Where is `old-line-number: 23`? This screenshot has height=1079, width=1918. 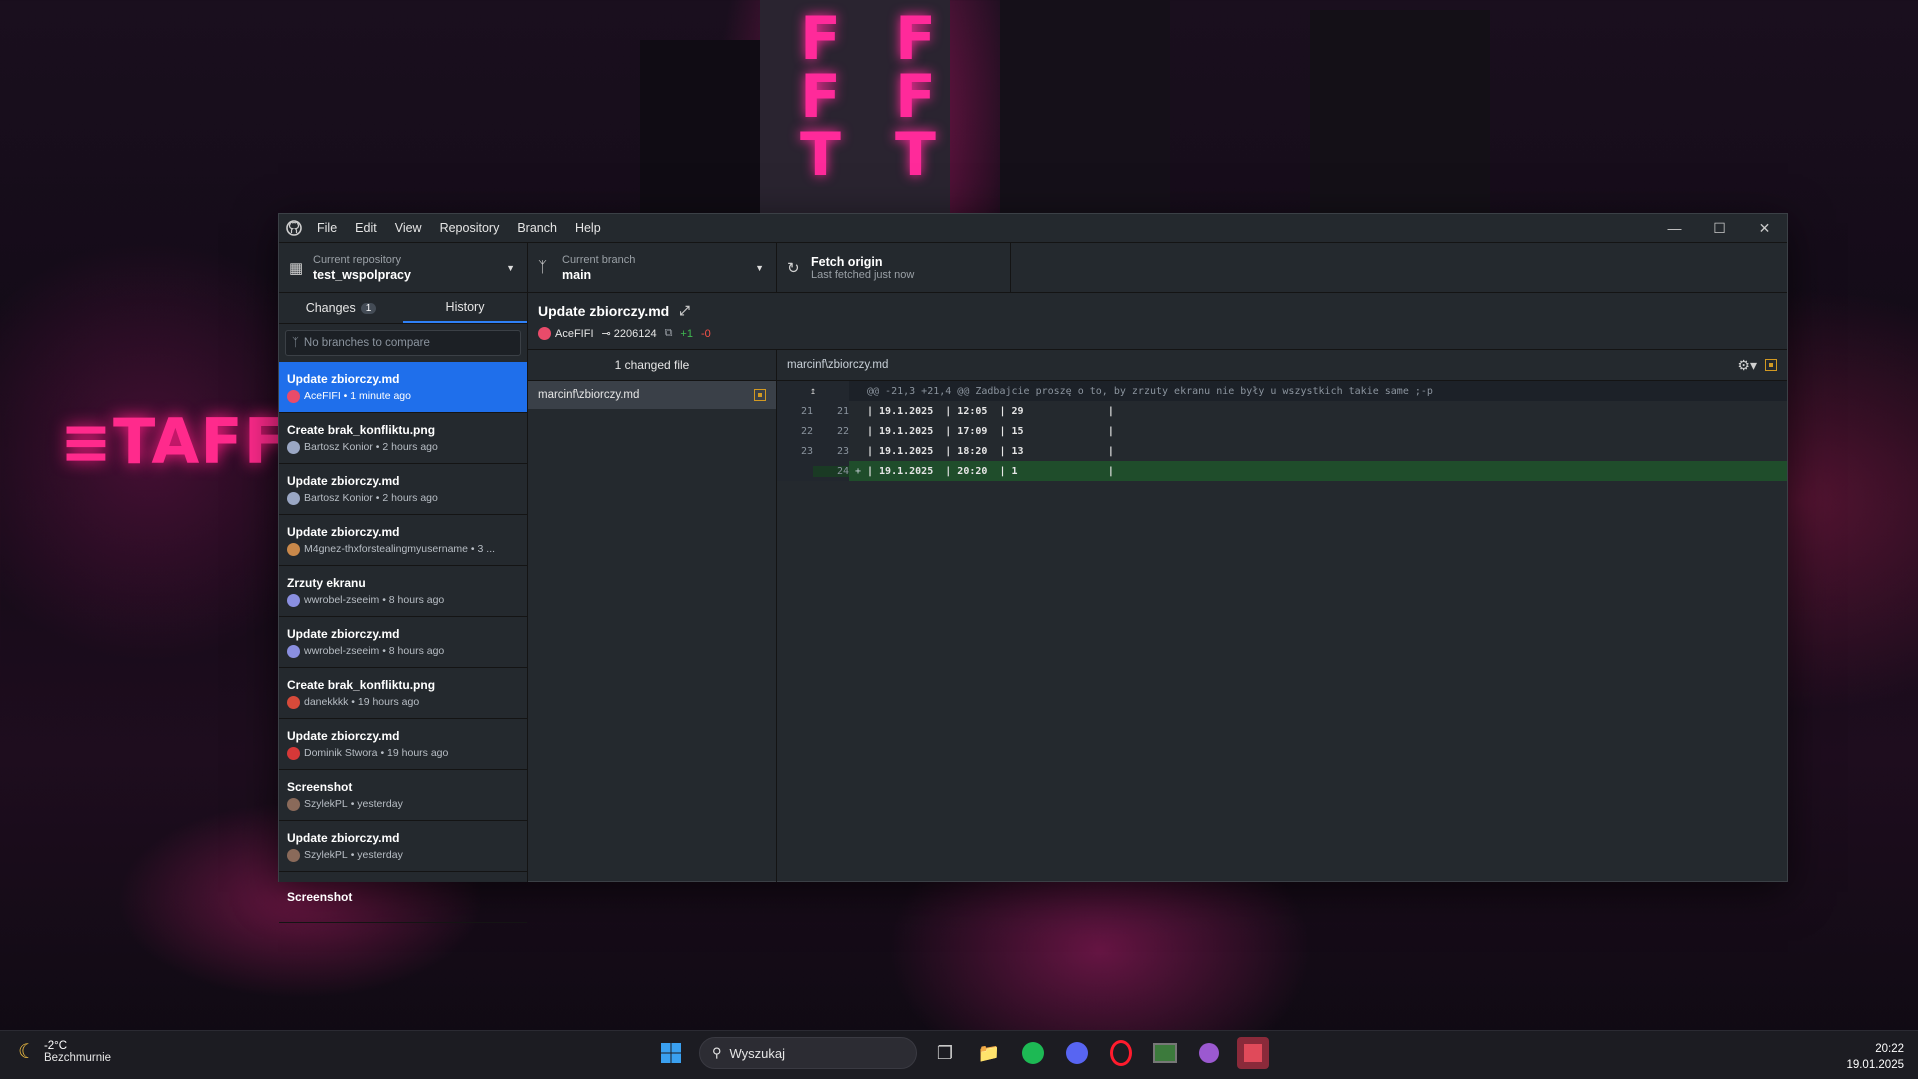
old-line-number: 23 is located at coordinates (806, 451).